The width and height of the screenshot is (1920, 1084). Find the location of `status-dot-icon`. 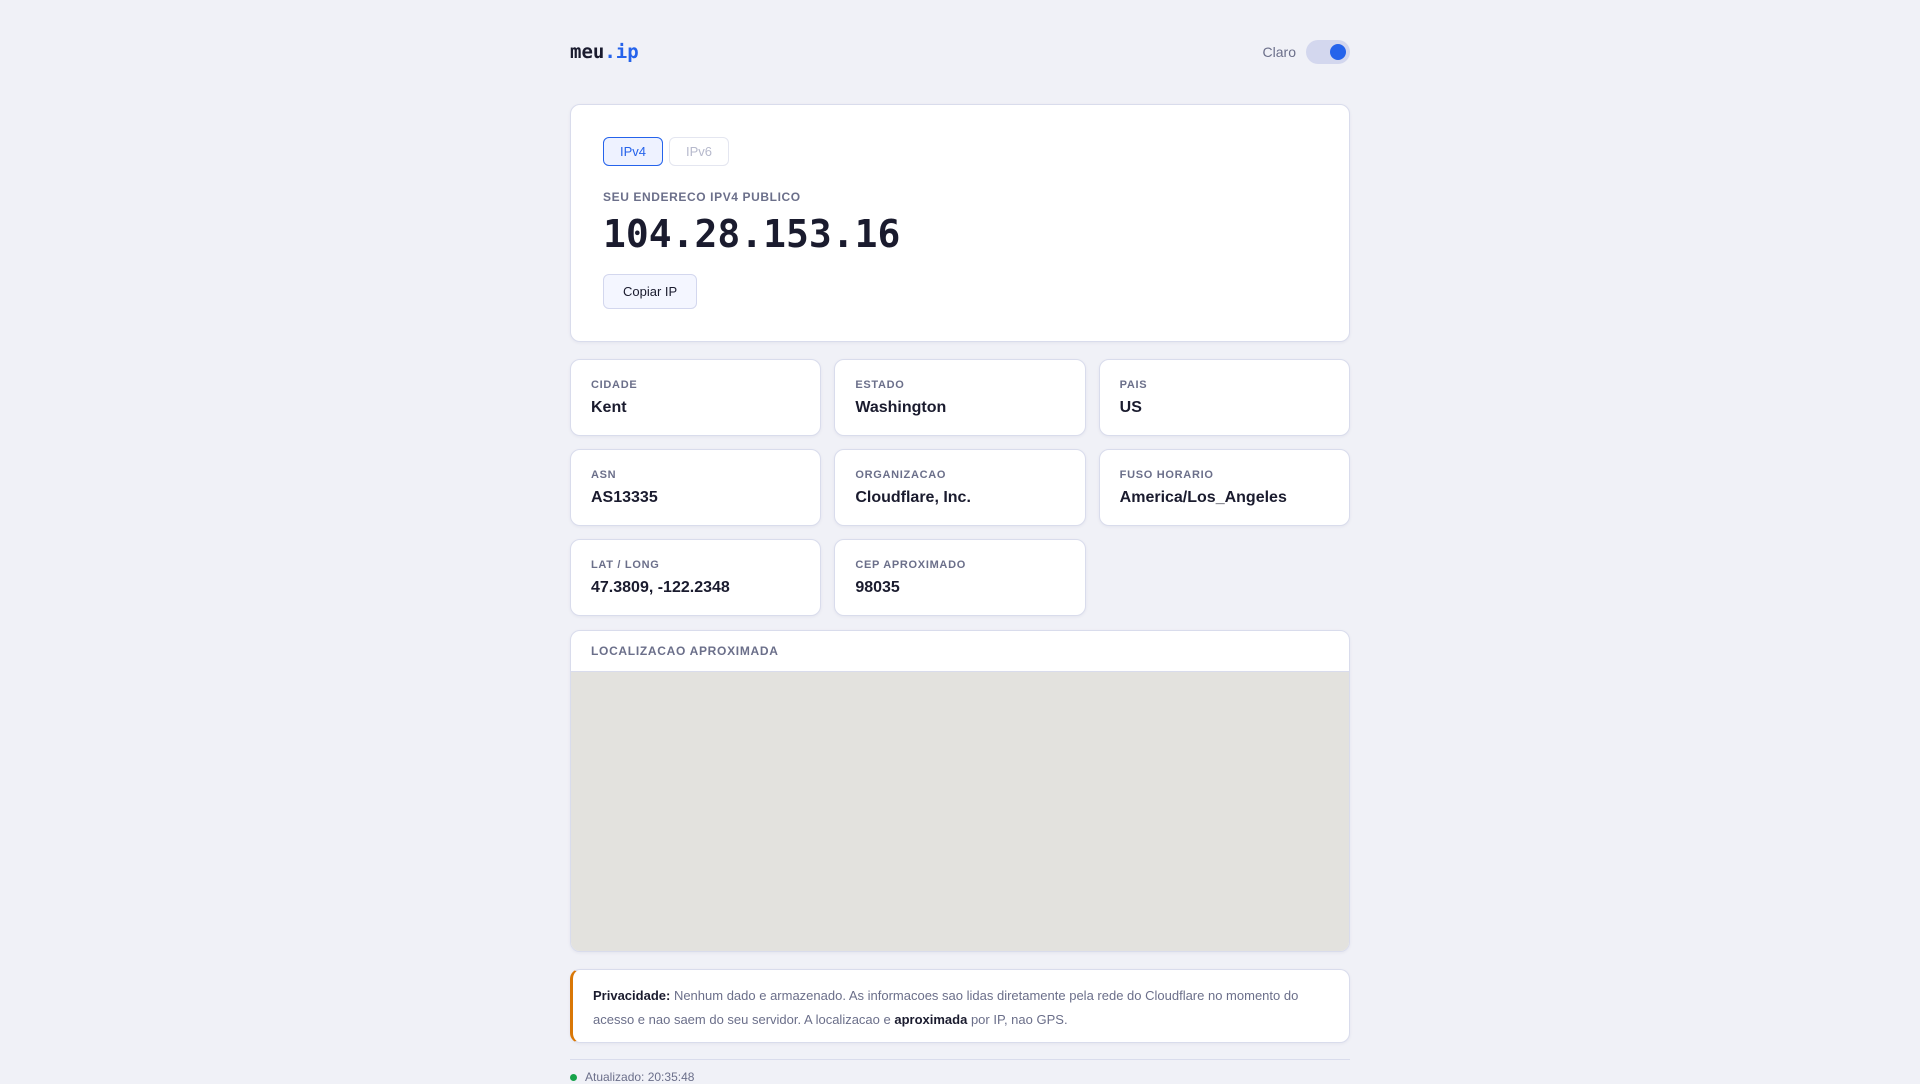

status-dot-icon is located at coordinates (573, 1077).